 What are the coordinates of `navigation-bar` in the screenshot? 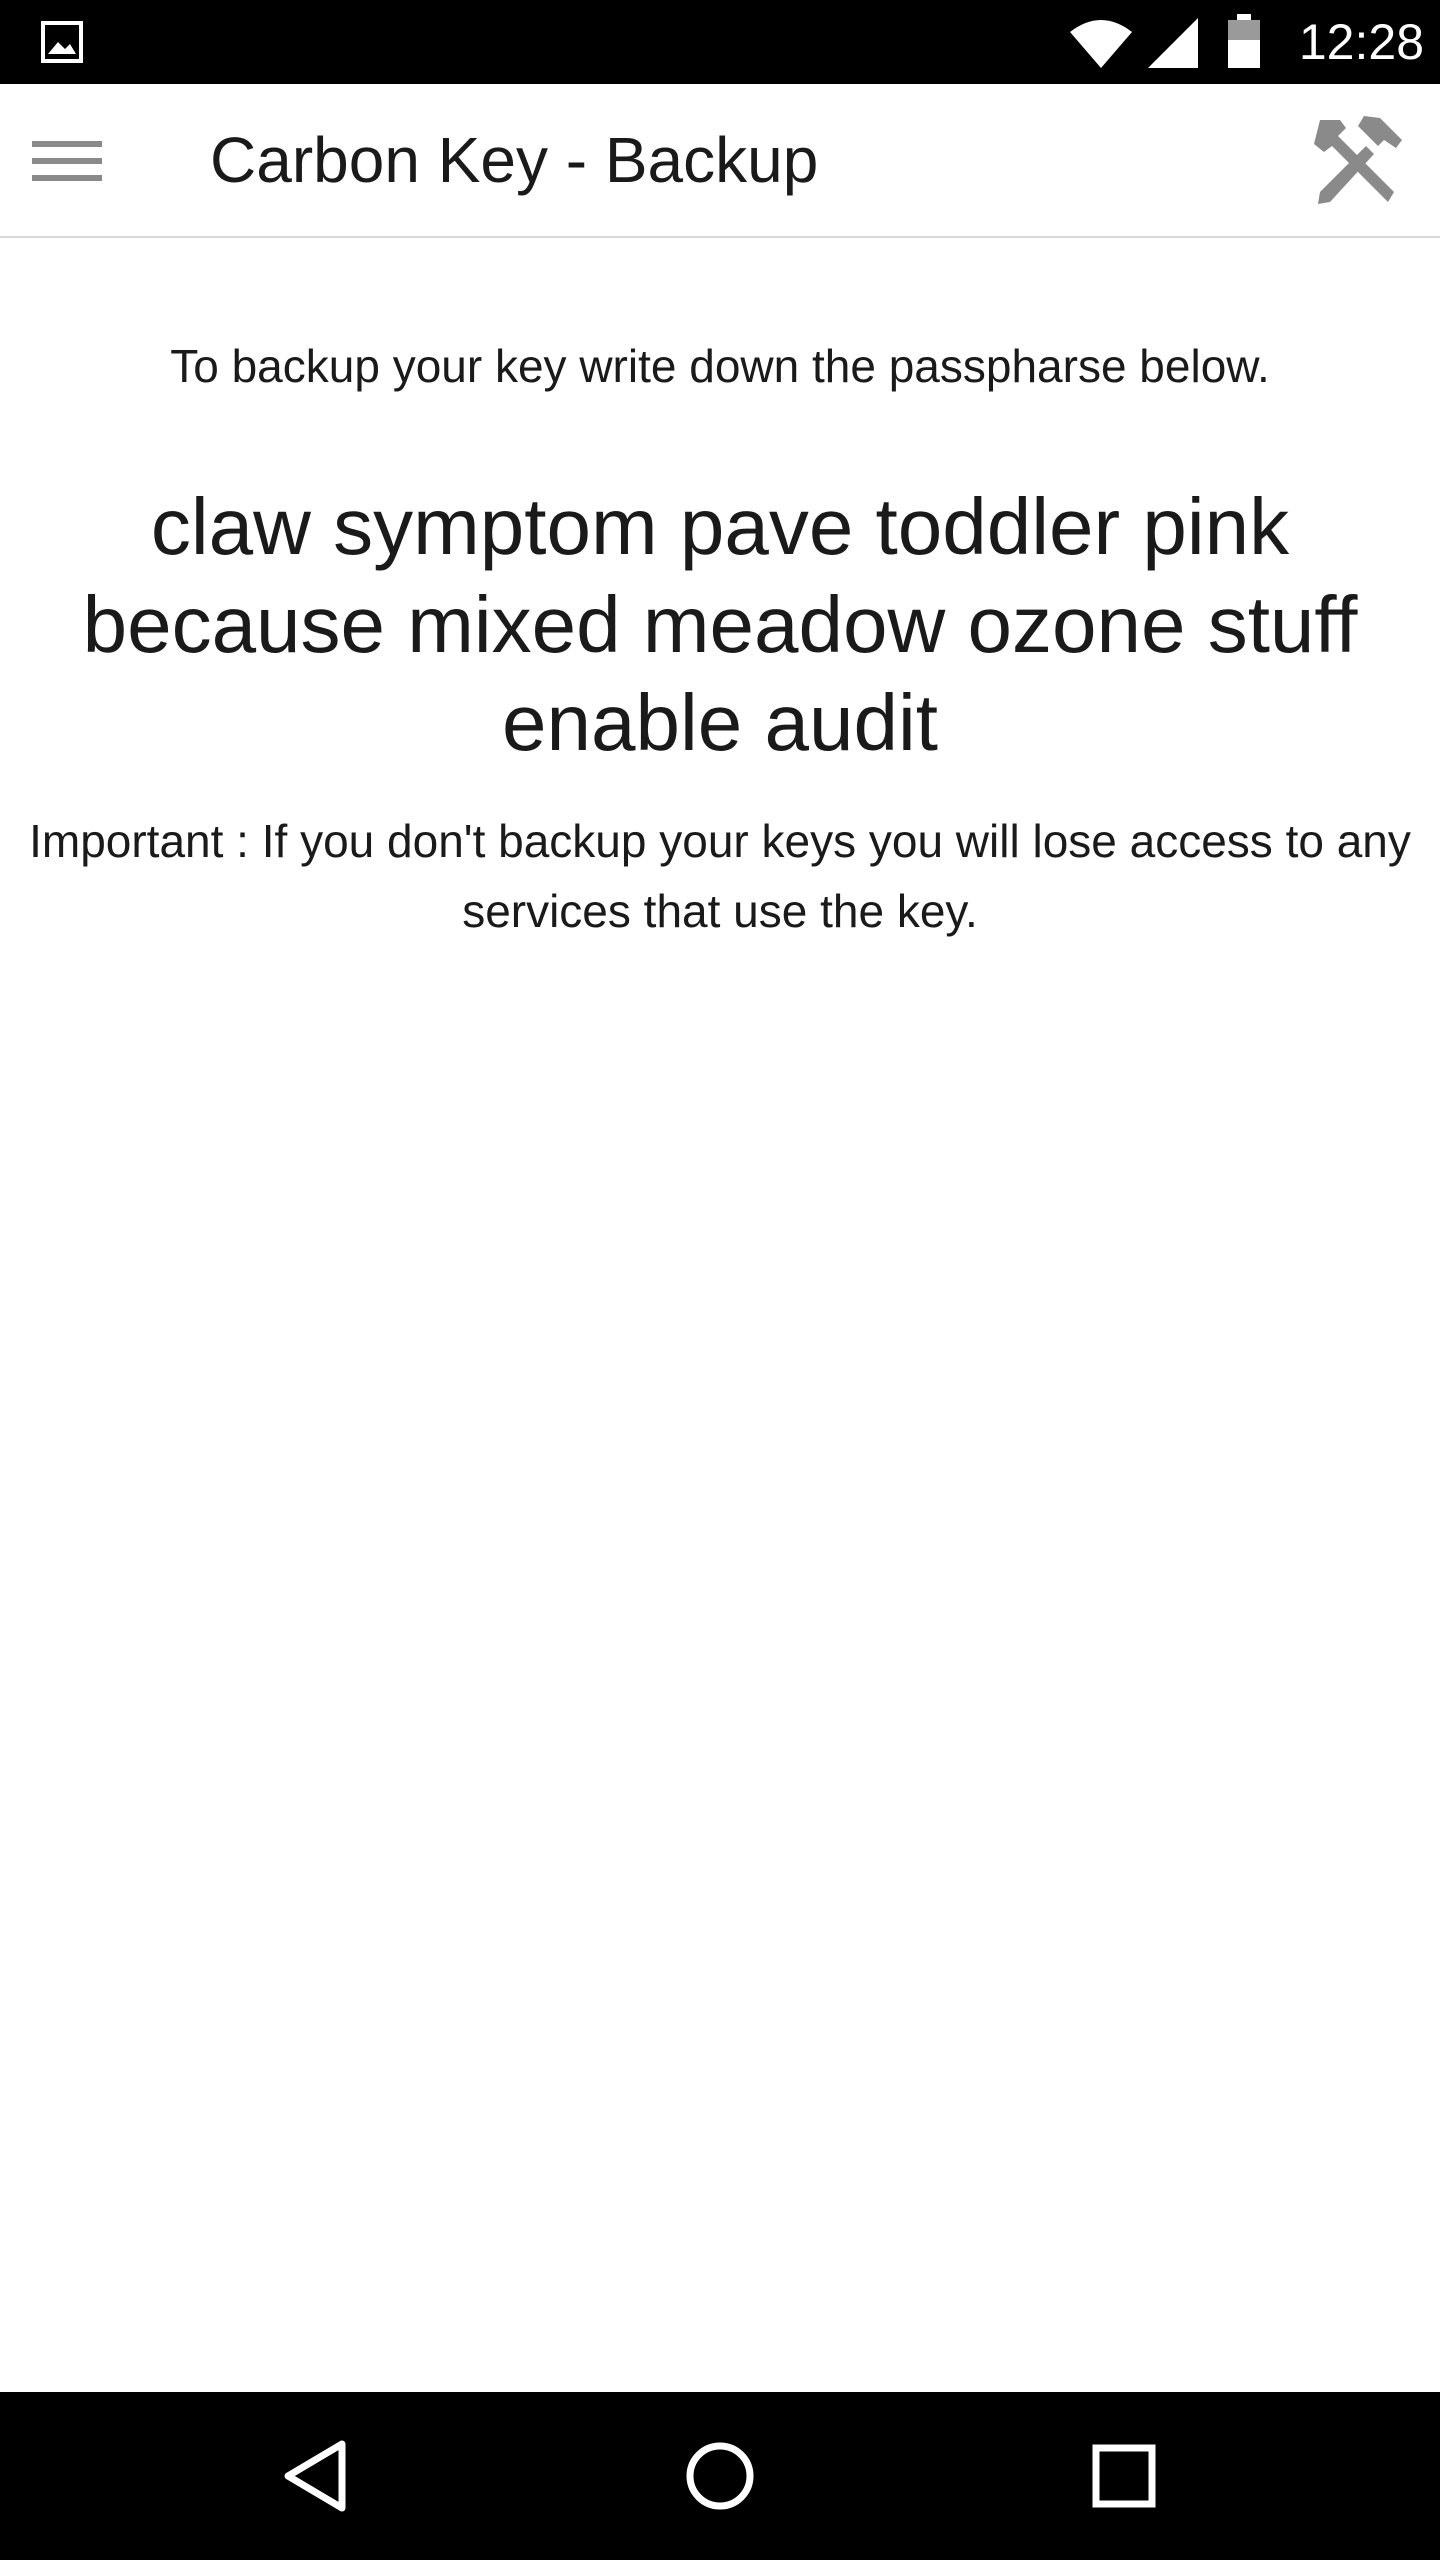 It's located at (720, 2476).